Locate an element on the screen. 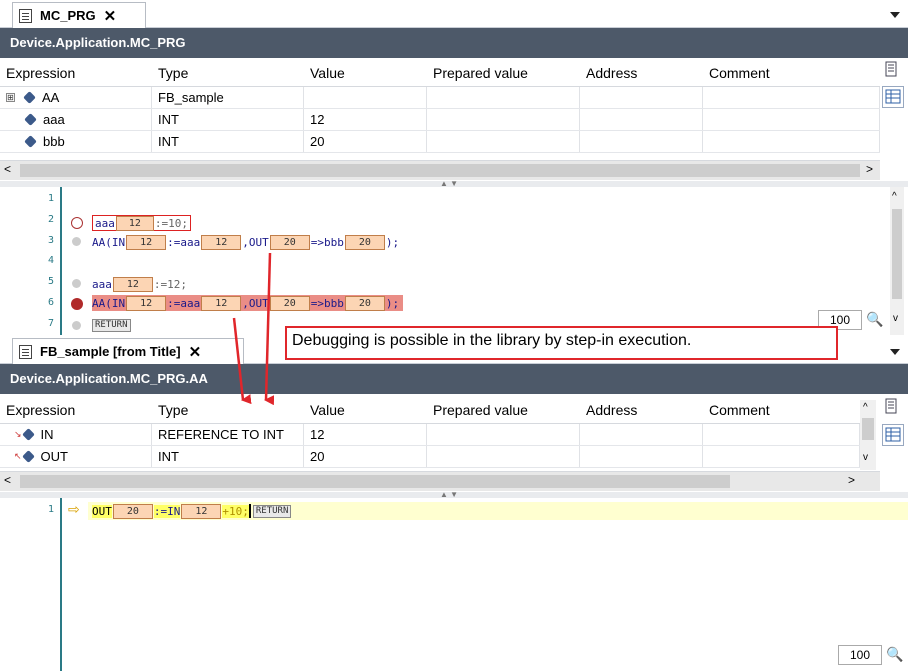  expand-icon: ⊞ is located at coordinates (10, 97).